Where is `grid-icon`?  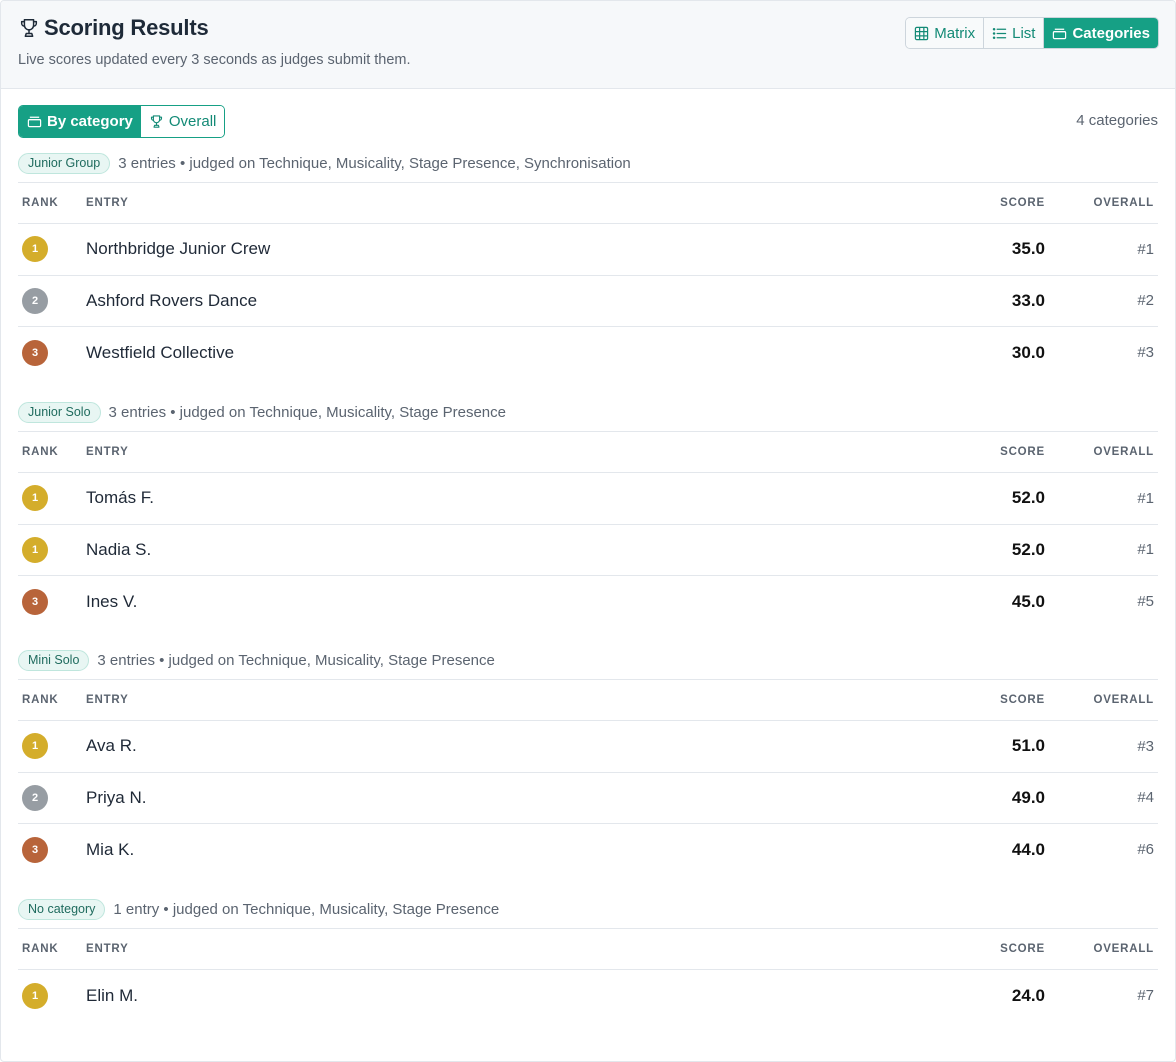 grid-icon is located at coordinates (922, 33).